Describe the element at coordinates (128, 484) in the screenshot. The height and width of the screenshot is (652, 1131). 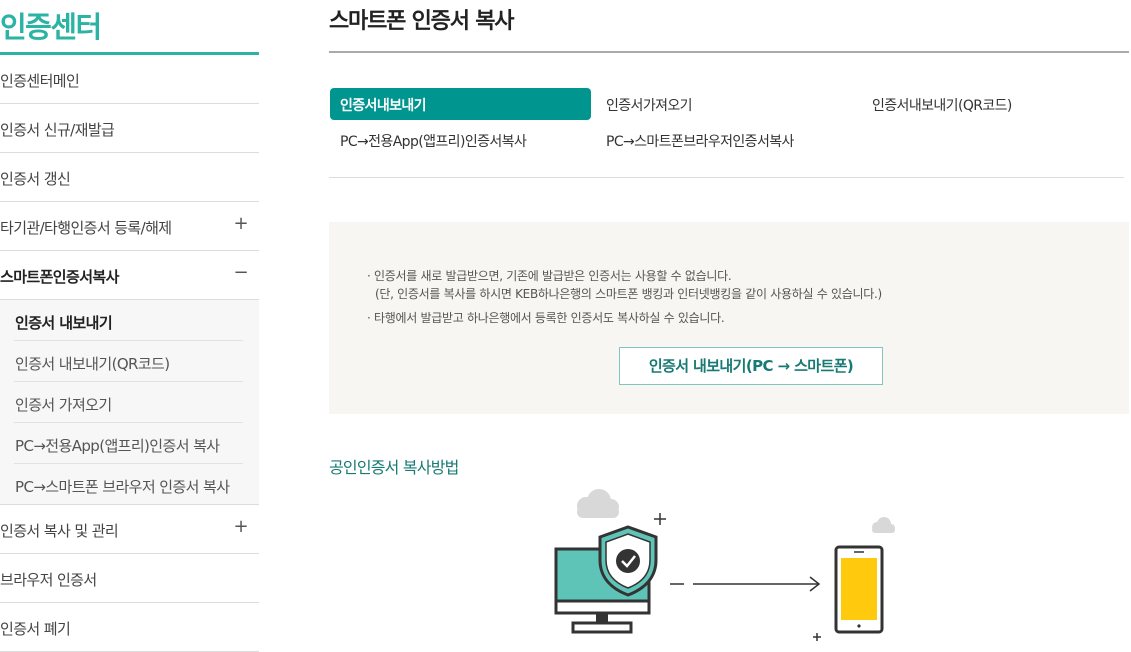
I see `submenu-item-pc-to-browser: PC→스마트폰 브라우저 인증서 복사` at that location.